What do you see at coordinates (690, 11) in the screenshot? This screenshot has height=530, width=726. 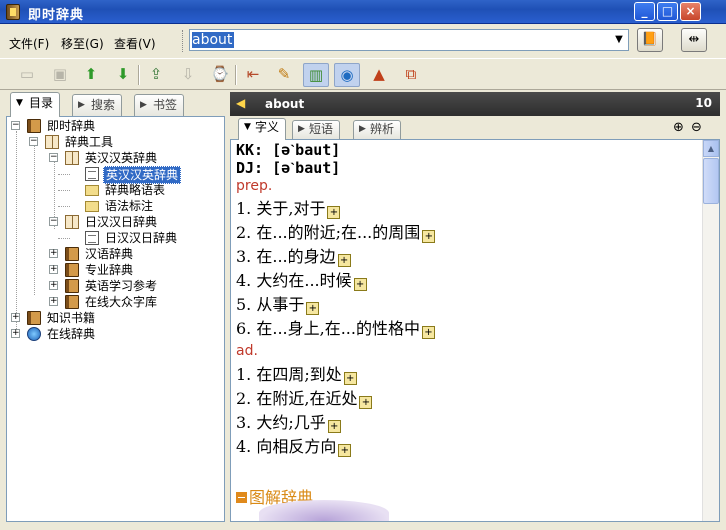 I see `close-button: ×` at bounding box center [690, 11].